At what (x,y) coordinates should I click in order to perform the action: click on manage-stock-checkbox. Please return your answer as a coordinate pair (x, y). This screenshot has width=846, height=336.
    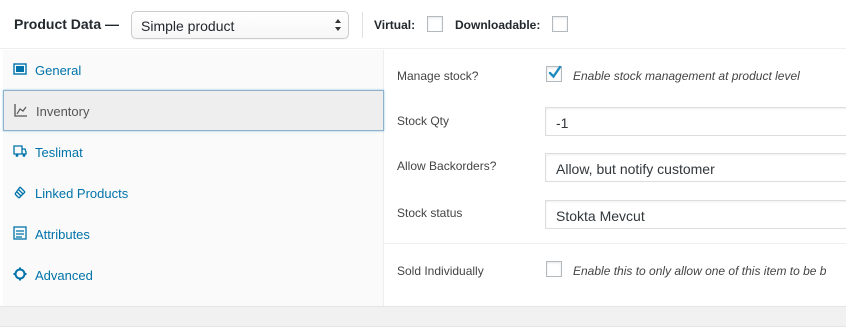
    Looking at the image, I should click on (554, 73).